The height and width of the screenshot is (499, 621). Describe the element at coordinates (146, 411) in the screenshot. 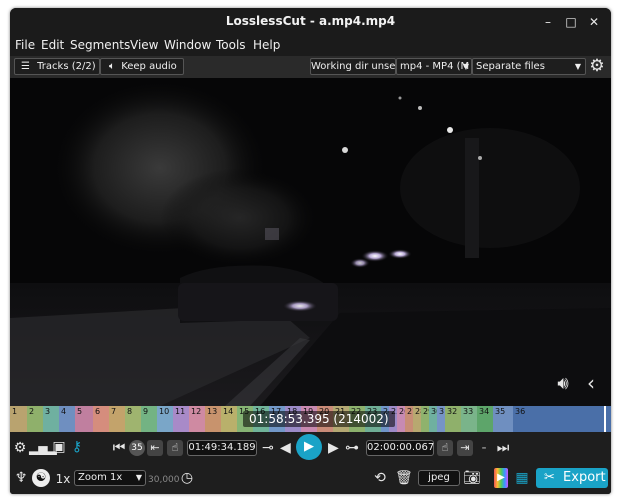

I see `segment-label: 9` at that location.